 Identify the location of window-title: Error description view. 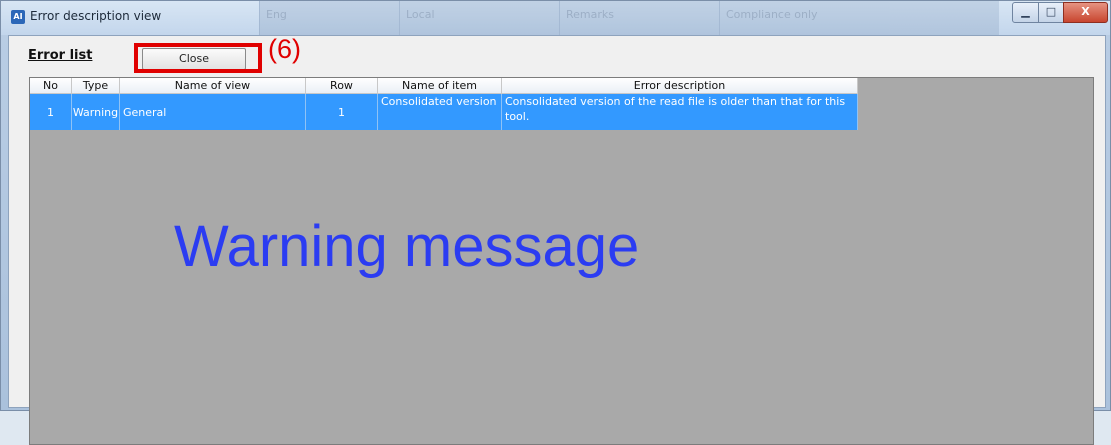
(96, 16).